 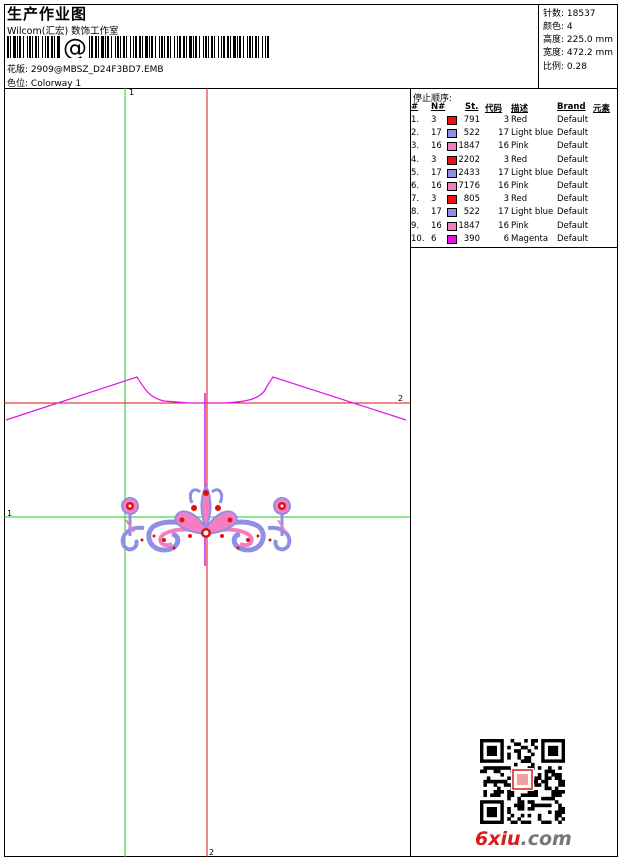 What do you see at coordinates (206, 518) in the screenshot?
I see `embroidery-motif` at bounding box center [206, 518].